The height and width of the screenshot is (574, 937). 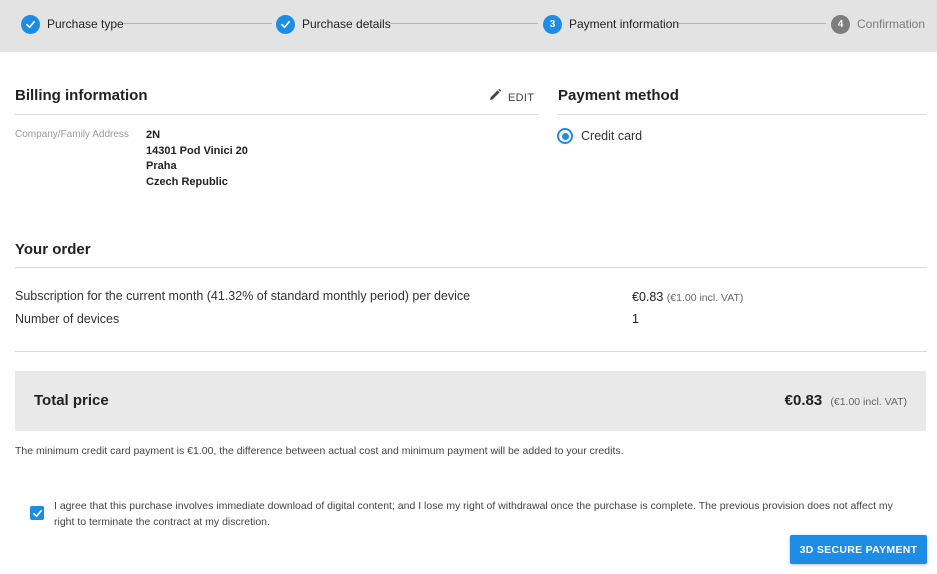 What do you see at coordinates (612, 136) in the screenshot?
I see `credit-card-label: Credit card` at bounding box center [612, 136].